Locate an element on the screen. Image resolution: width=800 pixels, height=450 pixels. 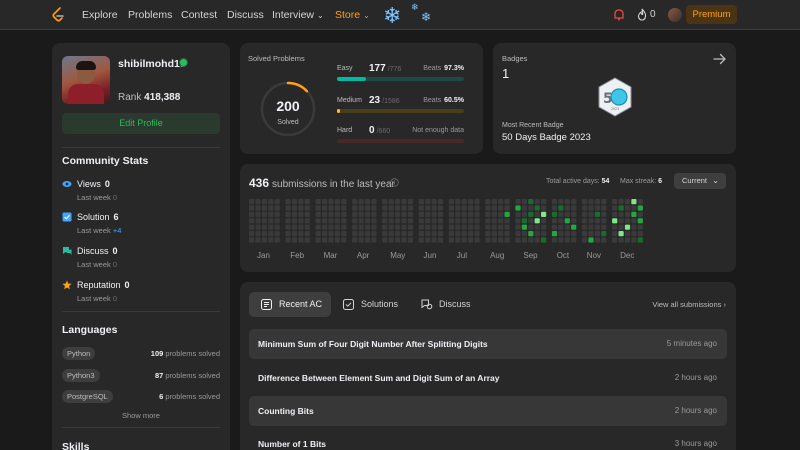
nav-explore: Explore is located at coordinates (100, 15).